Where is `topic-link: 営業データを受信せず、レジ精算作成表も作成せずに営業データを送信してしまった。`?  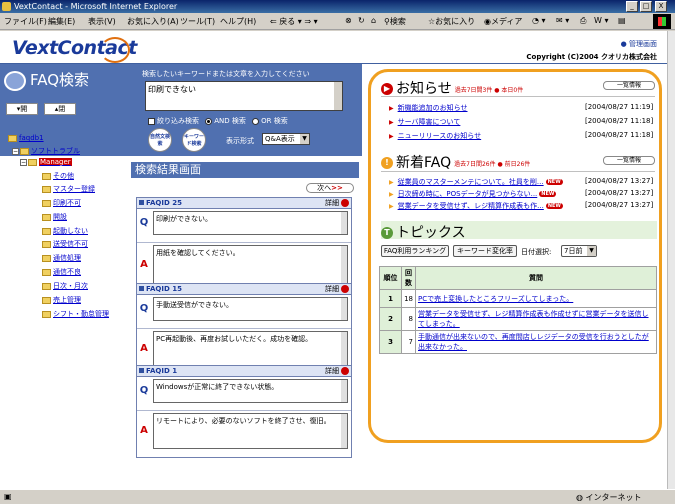 topic-link: 営業データを受信せず、レジ精算作成表も作成せずに営業データを送信してしまった。 is located at coordinates (533, 319).